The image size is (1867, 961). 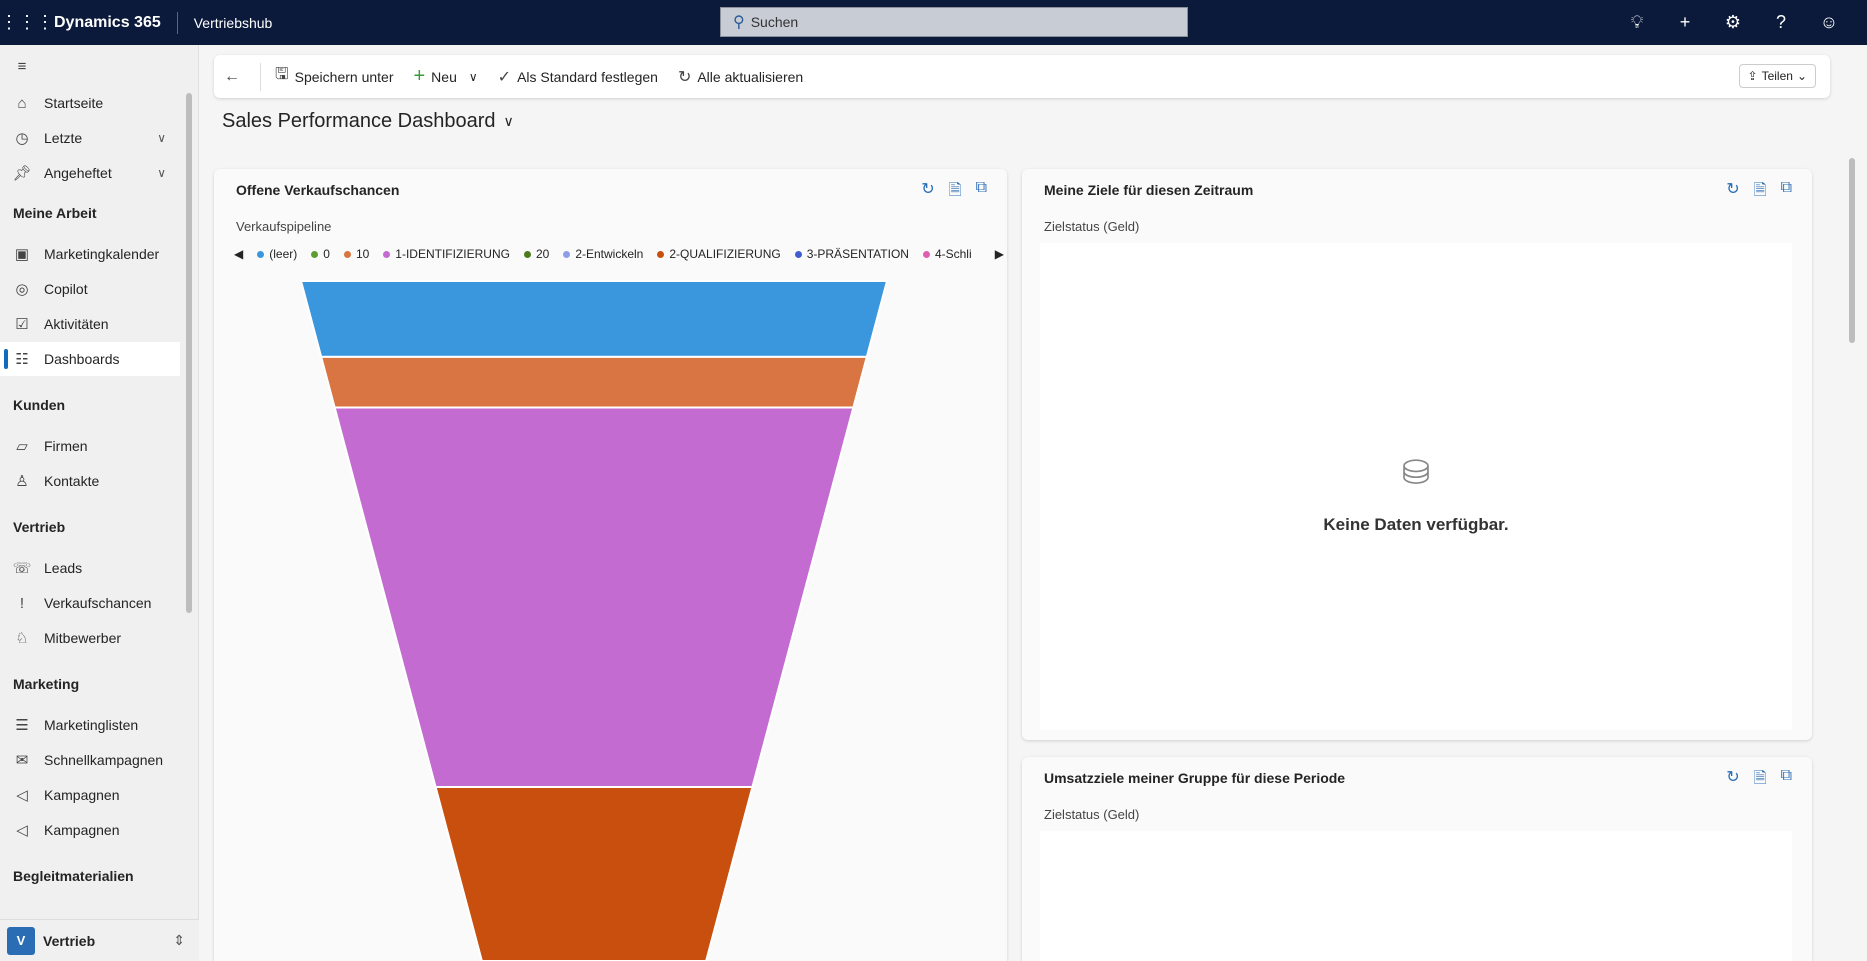 I want to click on feedback-icon: ☺, so click(x=1829, y=22).